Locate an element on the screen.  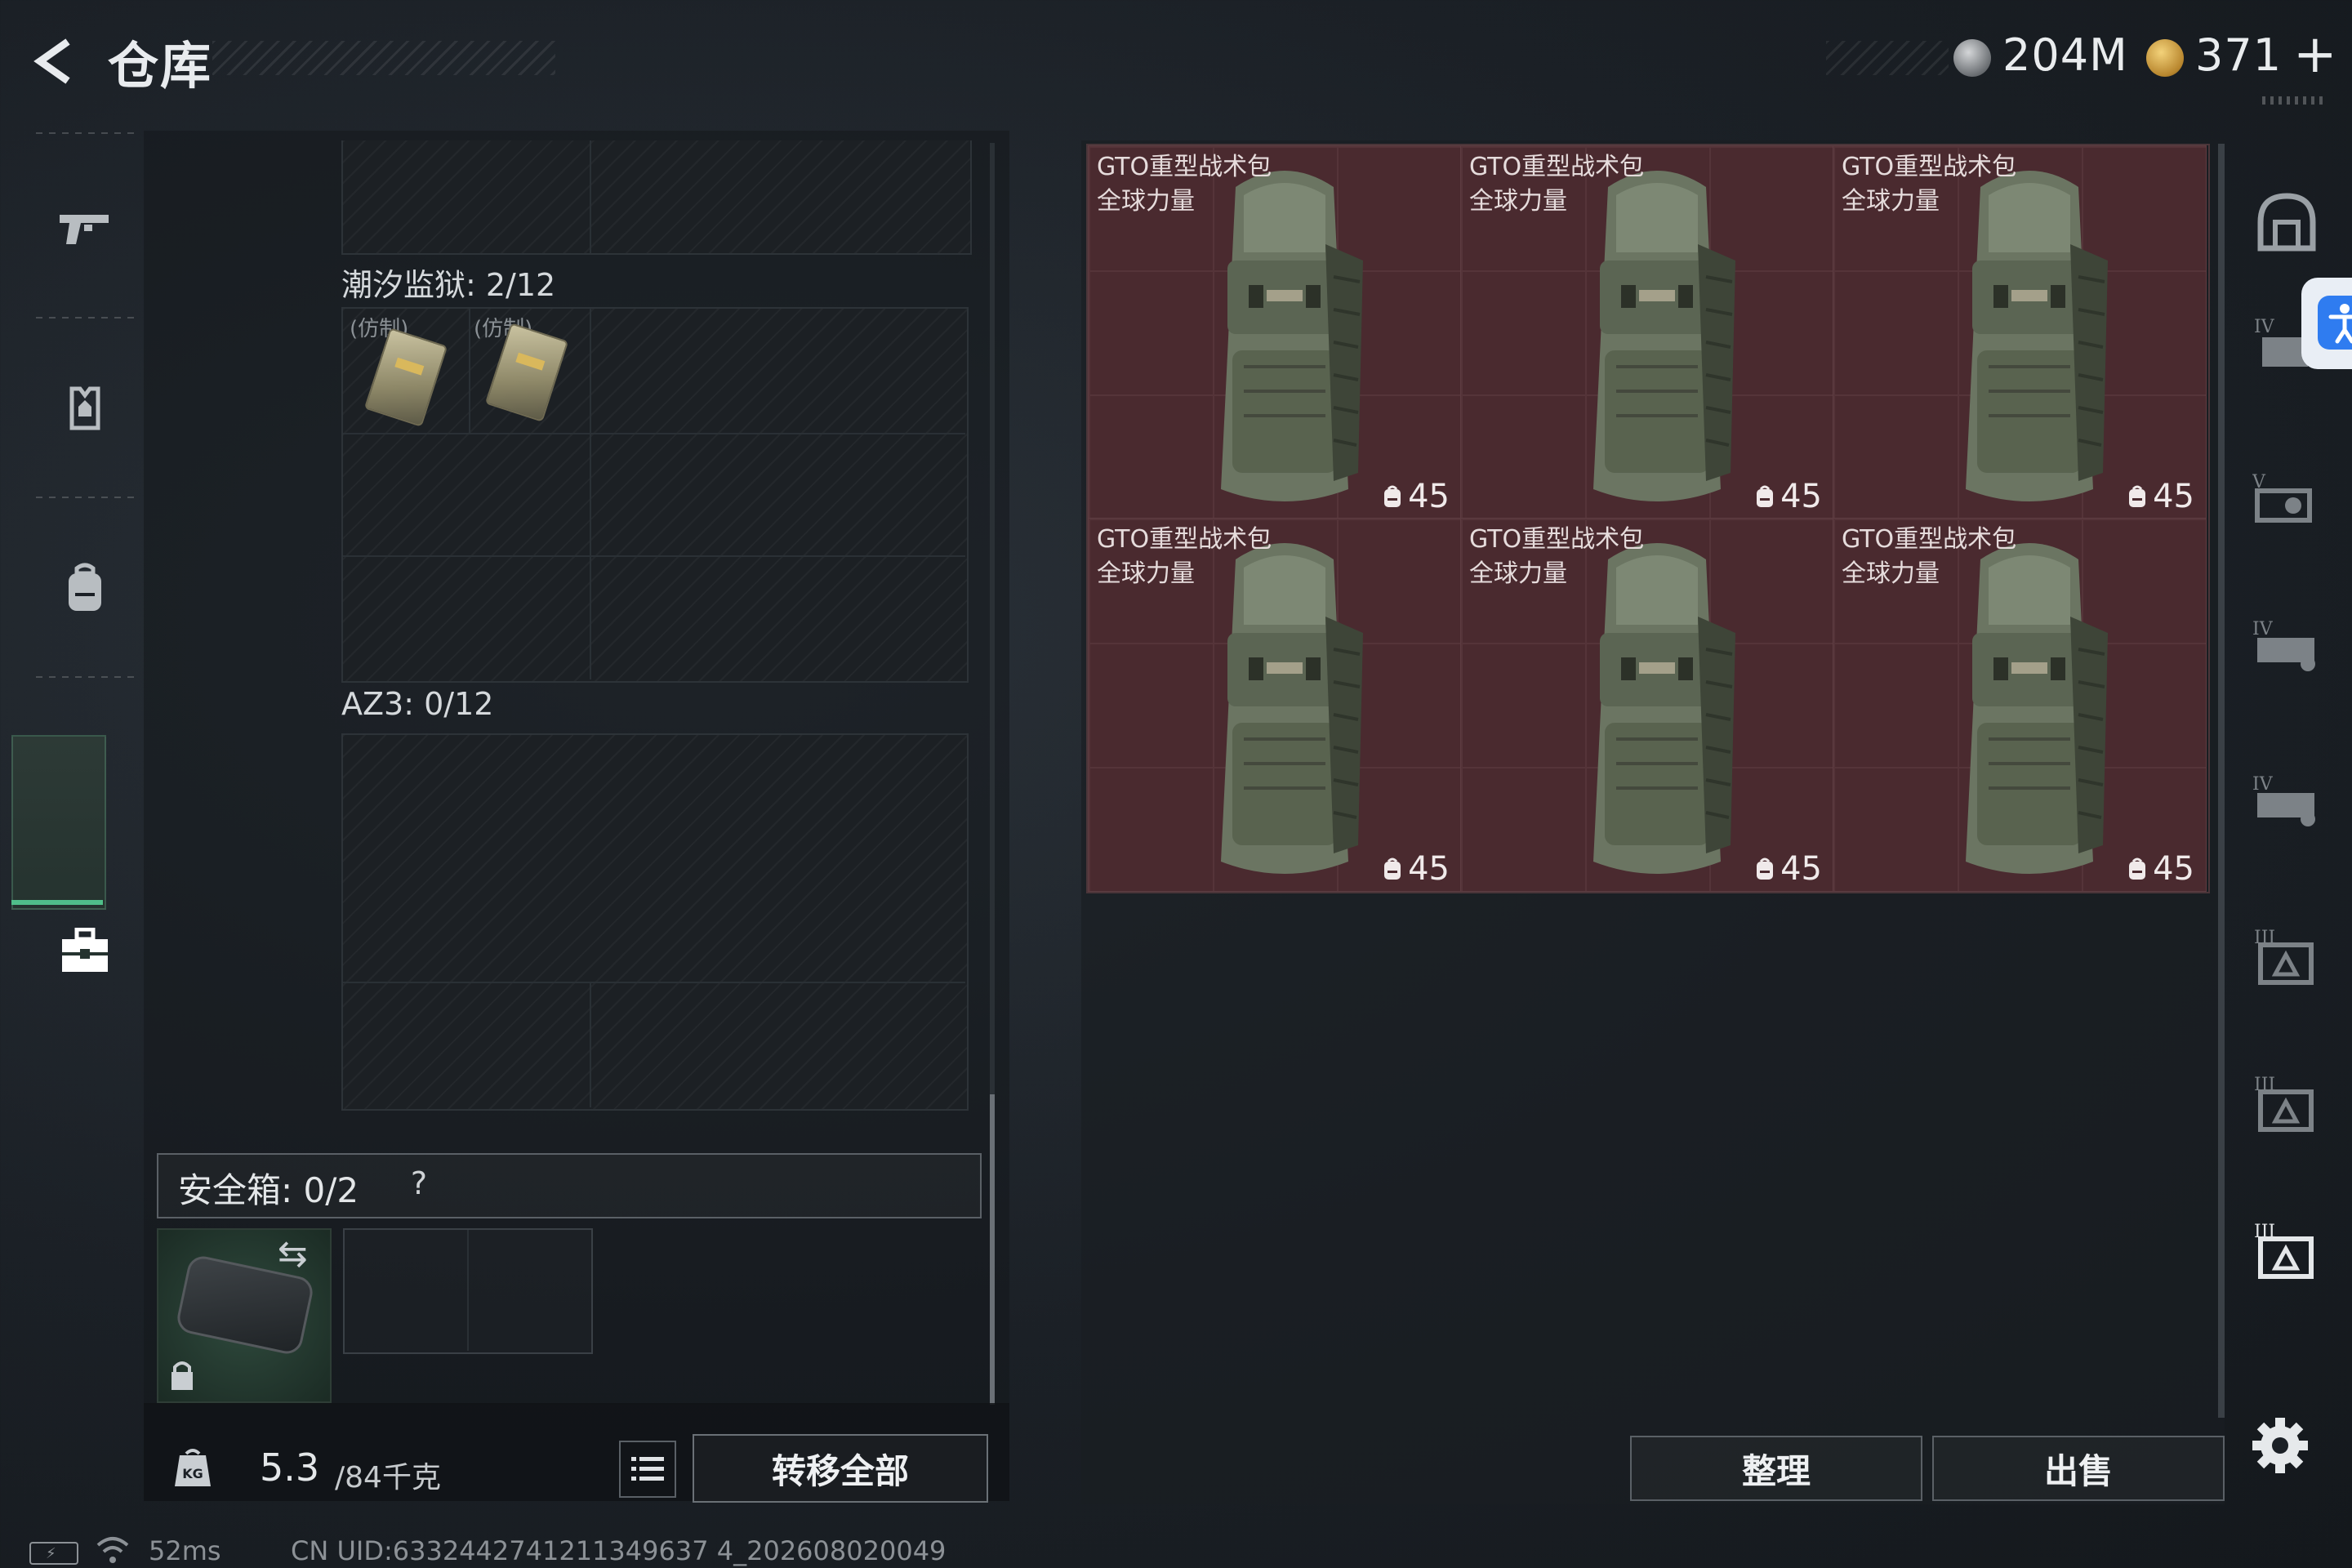
container-grid-az3 is located at coordinates (655, 922).